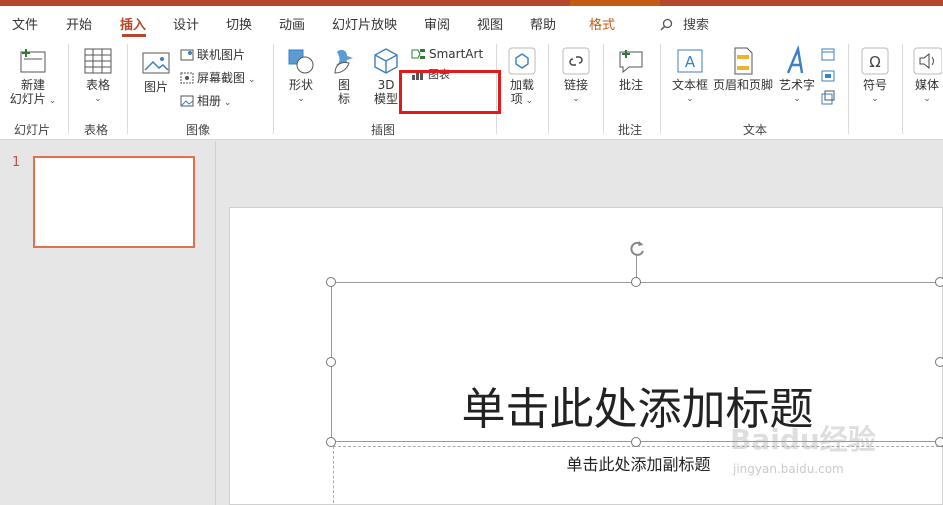 The image size is (943, 505). Describe the element at coordinates (874, 85) in the screenshot. I see `symbol-label: 符号` at that location.